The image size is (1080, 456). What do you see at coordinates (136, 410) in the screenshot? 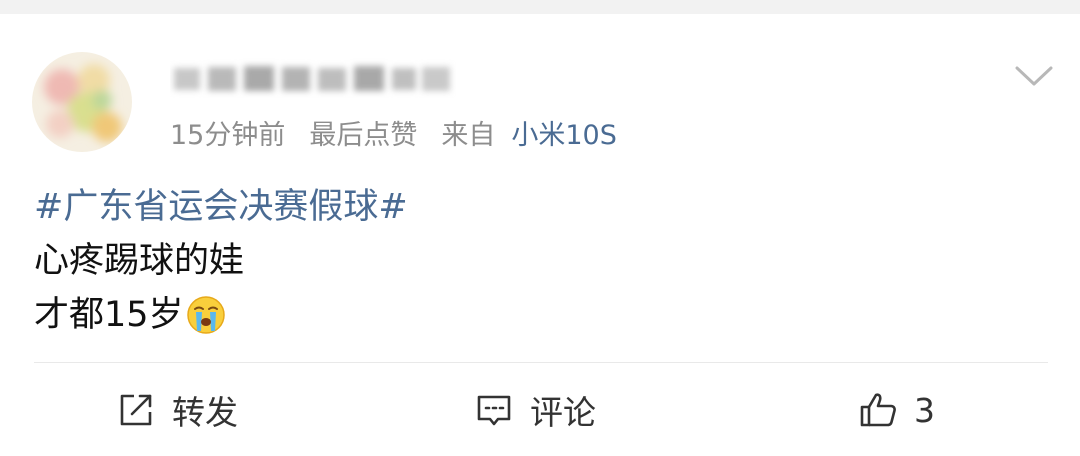
I see `share-external-icon` at bounding box center [136, 410].